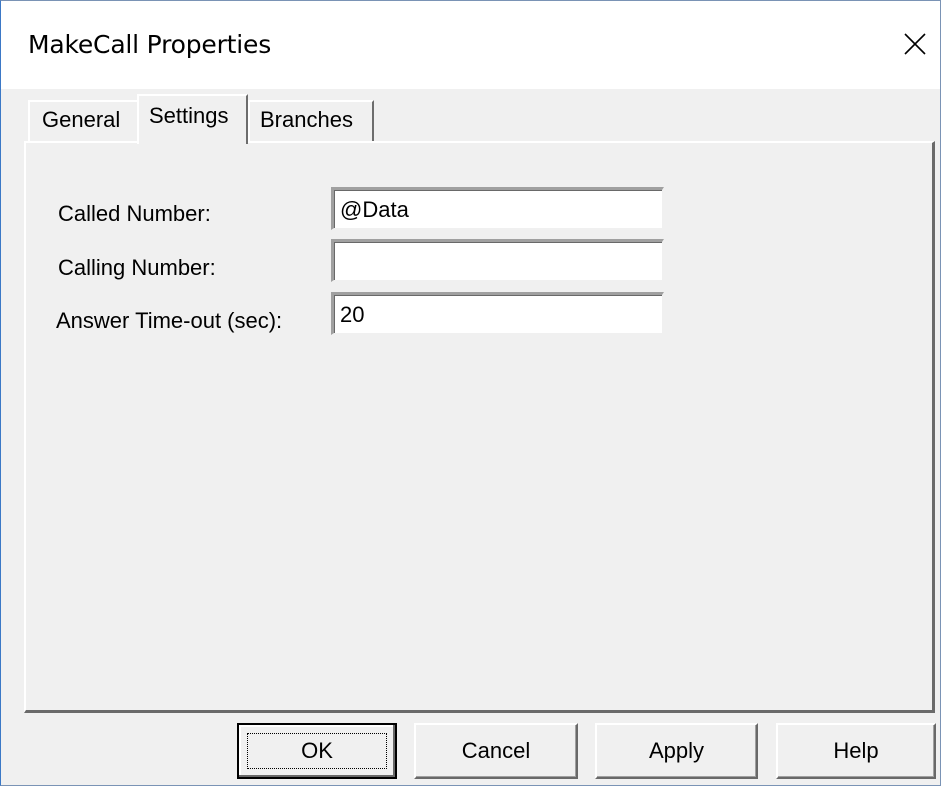  What do you see at coordinates (306, 119) in the screenshot?
I see `tab-branches-label: Branches` at bounding box center [306, 119].